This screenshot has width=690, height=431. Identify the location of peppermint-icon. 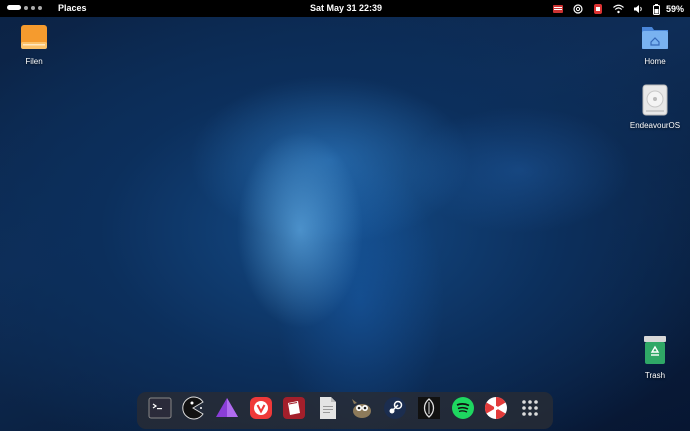
(496, 410).